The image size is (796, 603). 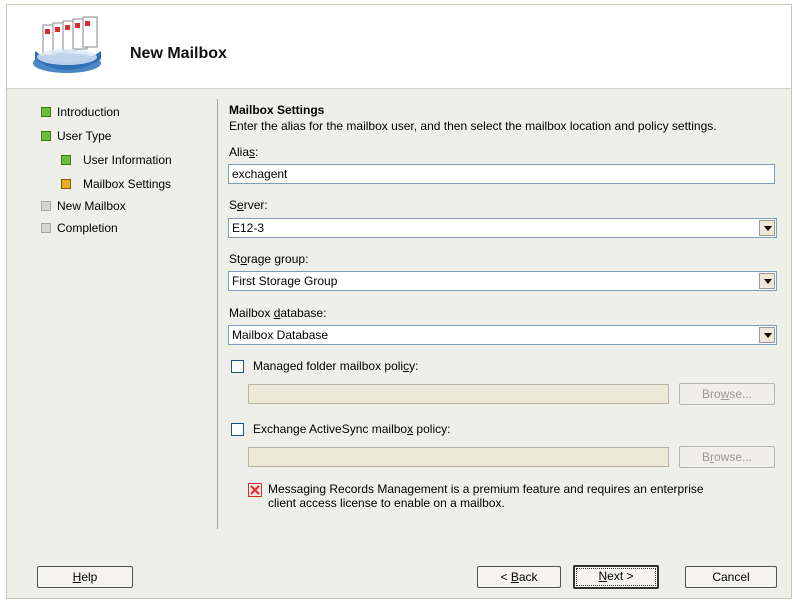 I want to click on next-button: Next >, so click(x=616, y=577).